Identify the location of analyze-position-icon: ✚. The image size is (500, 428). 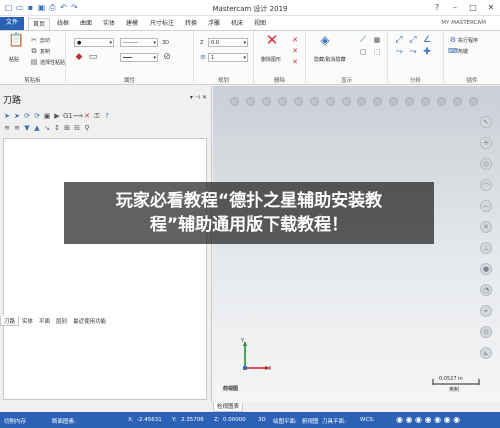
(427, 52).